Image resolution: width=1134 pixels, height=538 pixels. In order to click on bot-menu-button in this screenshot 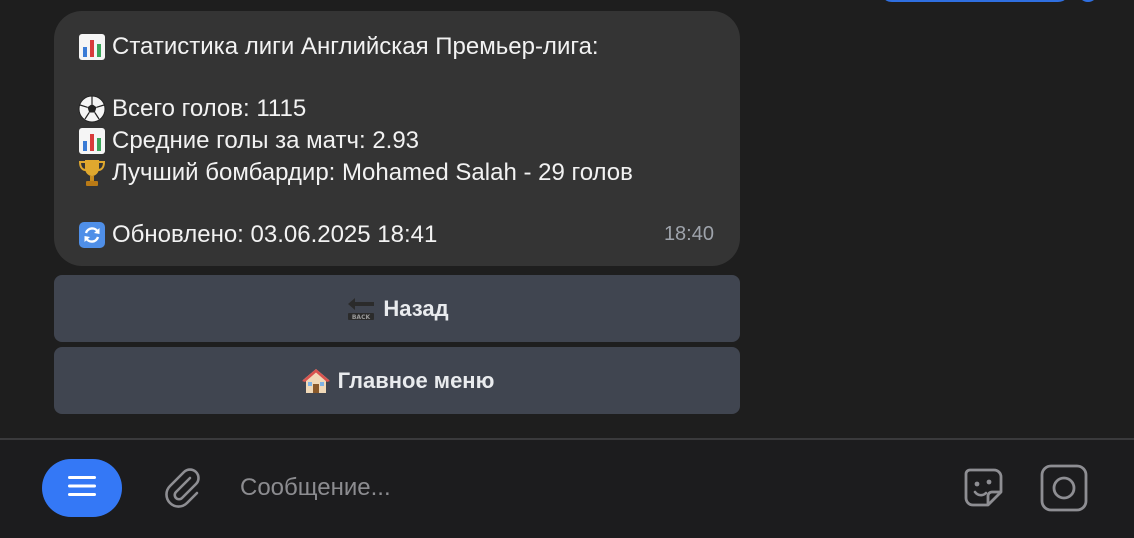, I will do `click(82, 488)`.